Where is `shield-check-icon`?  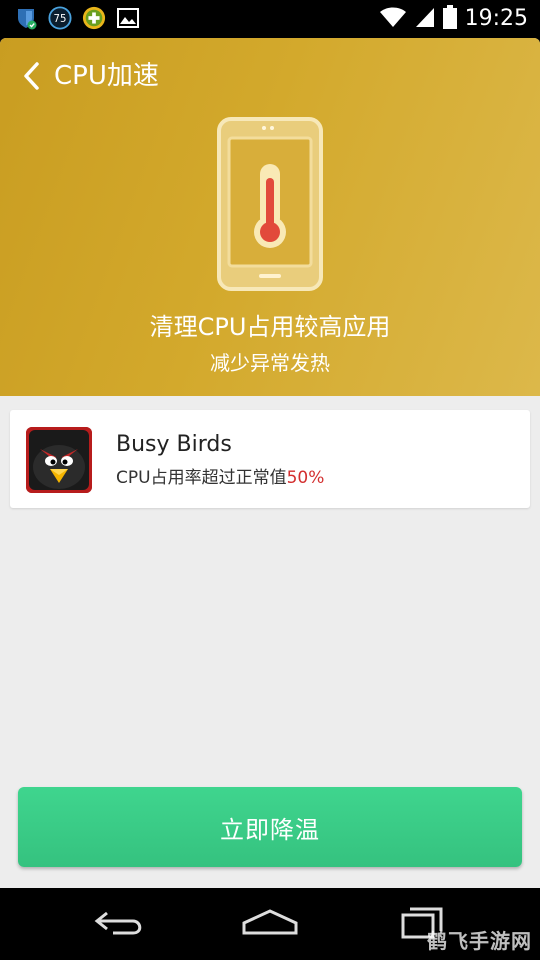
shield-check-icon is located at coordinates (26, 18).